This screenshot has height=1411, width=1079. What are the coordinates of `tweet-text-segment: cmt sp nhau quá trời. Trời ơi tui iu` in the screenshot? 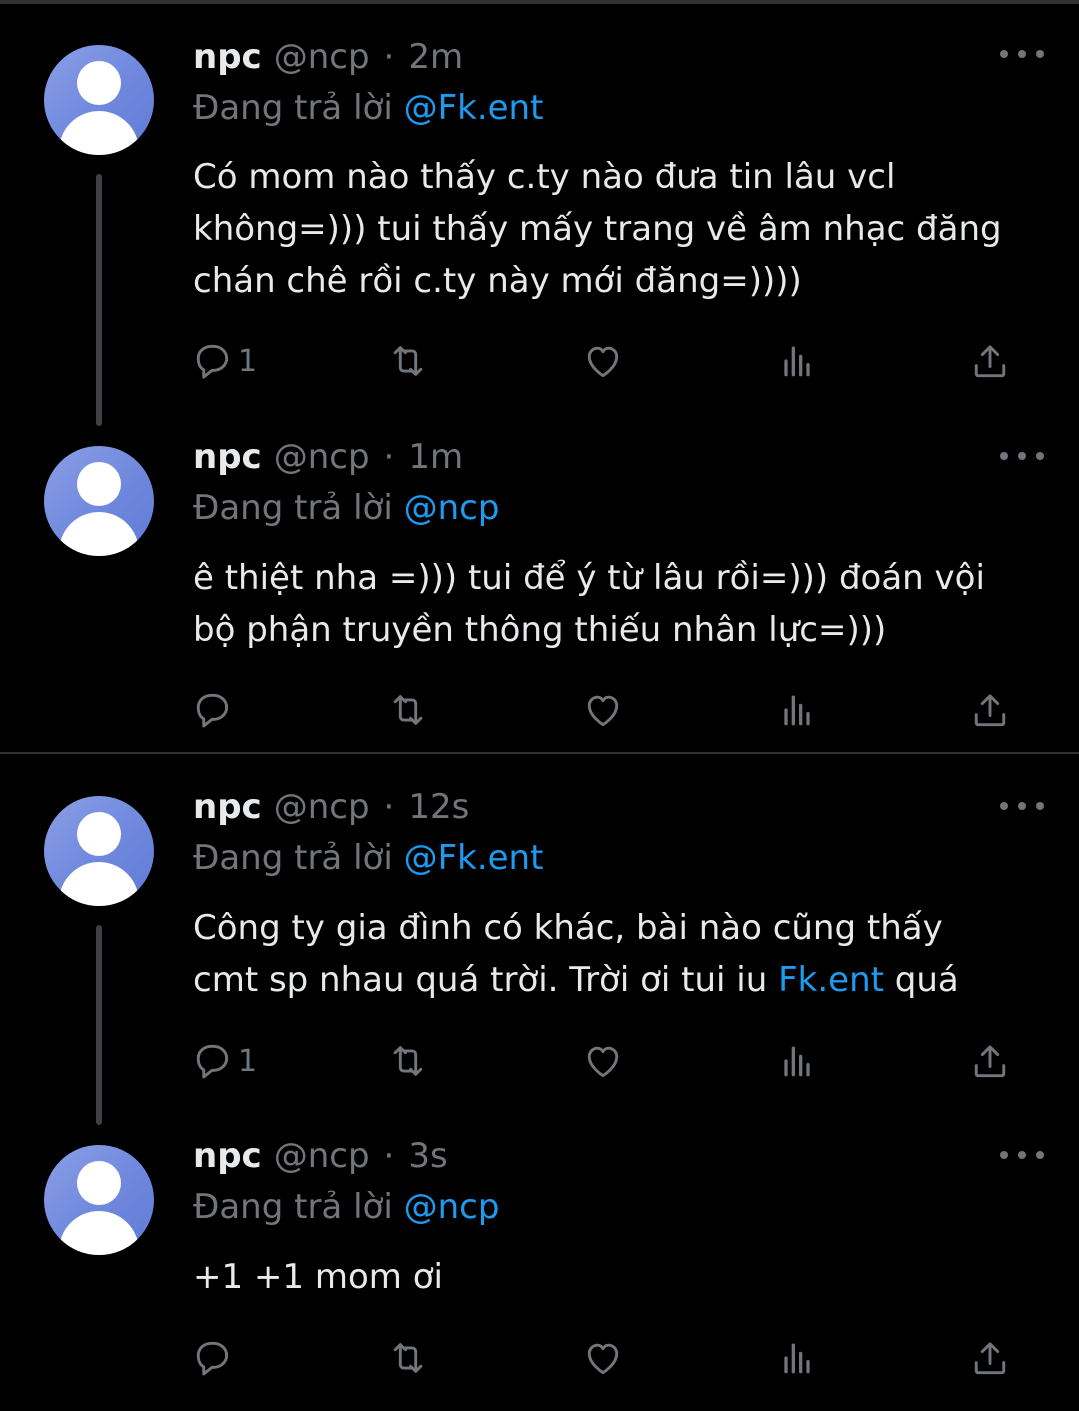 It's located at (486, 980).